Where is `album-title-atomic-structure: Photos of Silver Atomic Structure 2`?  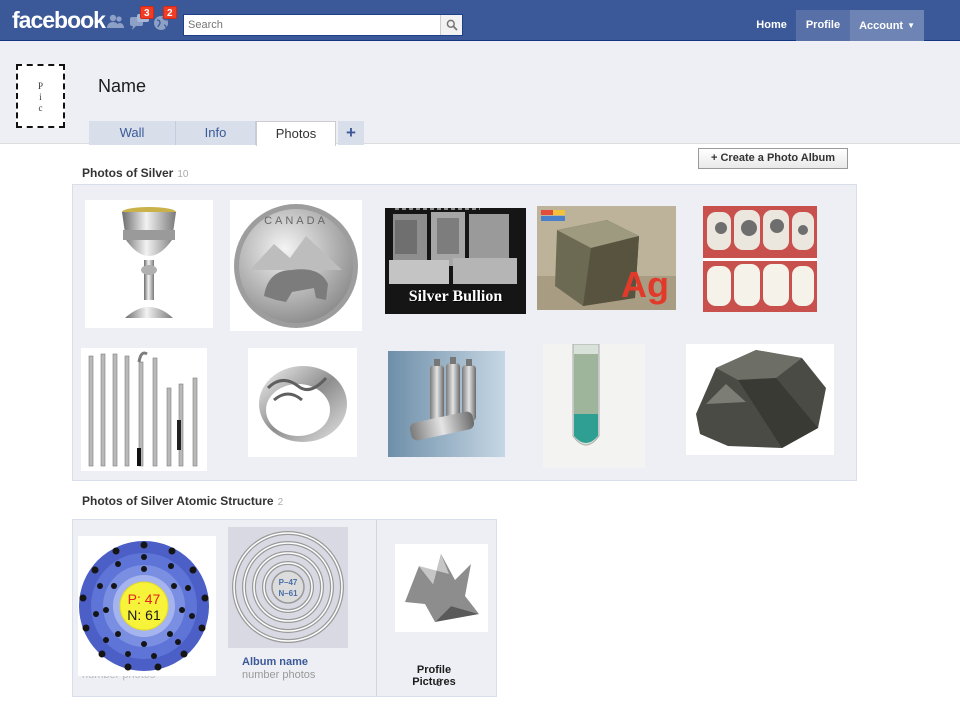
album-title-atomic-structure: Photos of Silver Atomic Structure 2 is located at coordinates (182, 501).